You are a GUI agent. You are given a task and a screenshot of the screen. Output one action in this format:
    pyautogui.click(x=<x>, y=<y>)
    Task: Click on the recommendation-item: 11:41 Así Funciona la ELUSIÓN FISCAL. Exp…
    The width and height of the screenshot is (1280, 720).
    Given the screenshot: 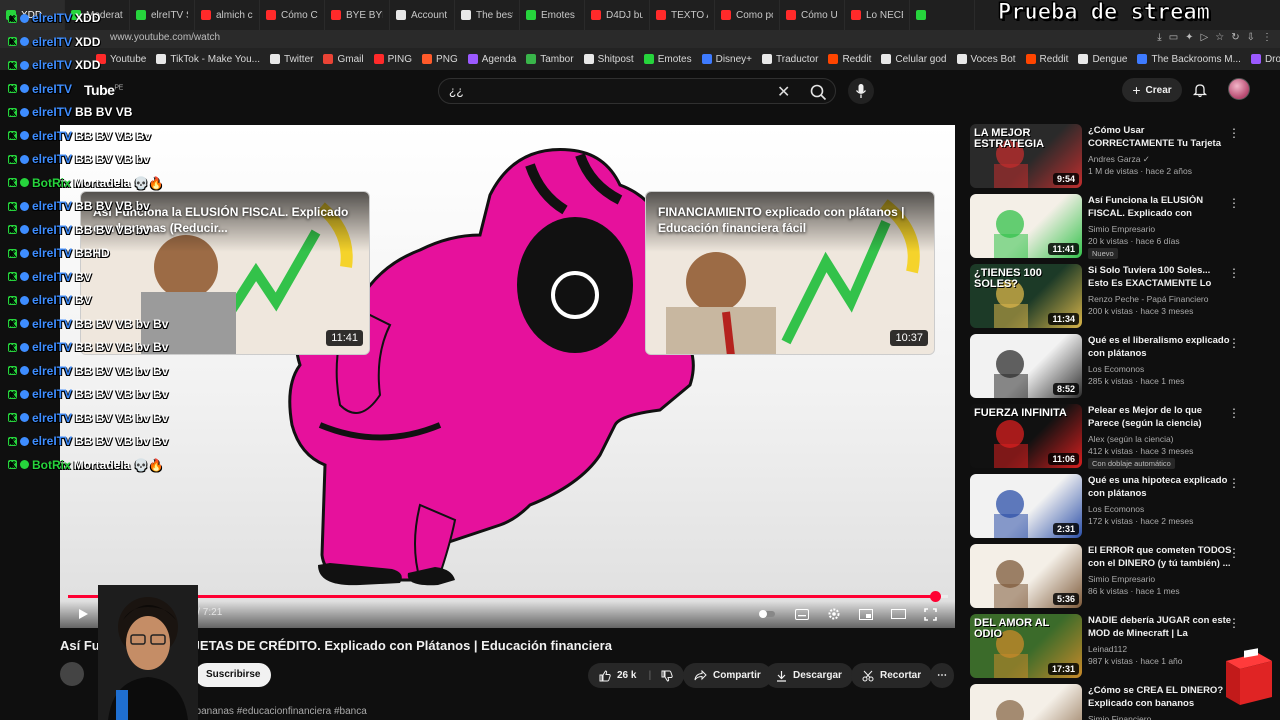 What is the action you would take?
    pyautogui.click(x=1120, y=226)
    